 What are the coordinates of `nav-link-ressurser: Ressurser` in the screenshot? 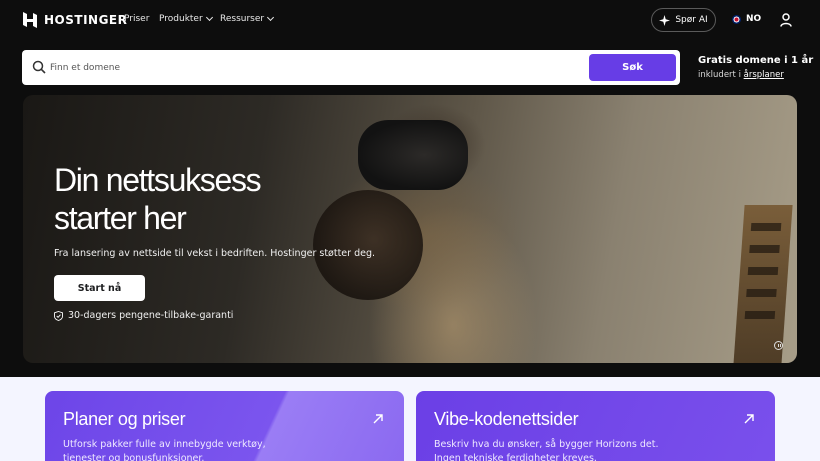 It's located at (247, 18).